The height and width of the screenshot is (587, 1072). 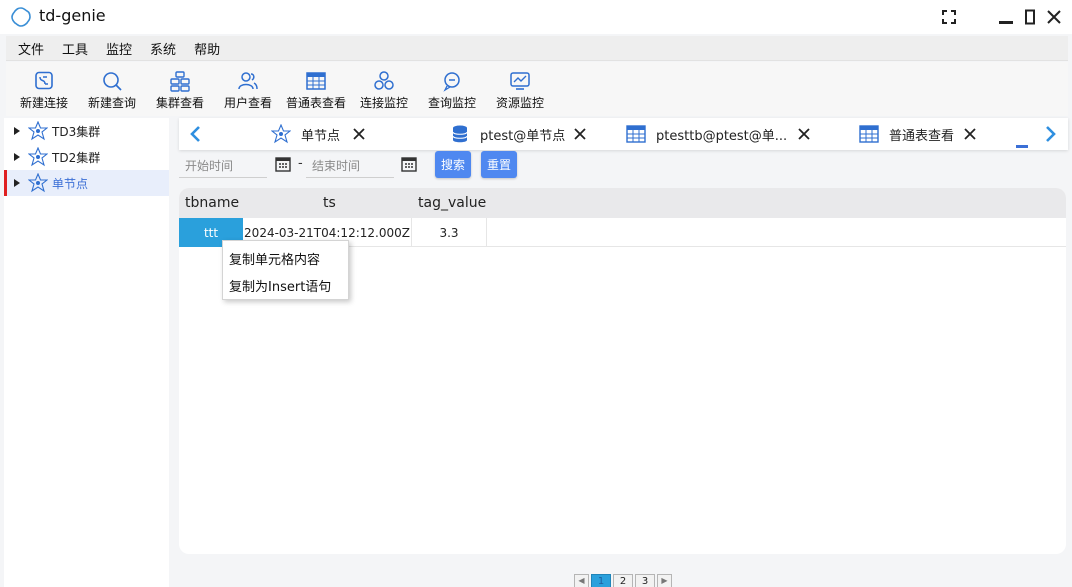 I want to click on toolbar: 新建连接 新建查询 集群查看 用户查看 普通表查看 连接监控 查询监控 资源监控, so click(x=537, y=89).